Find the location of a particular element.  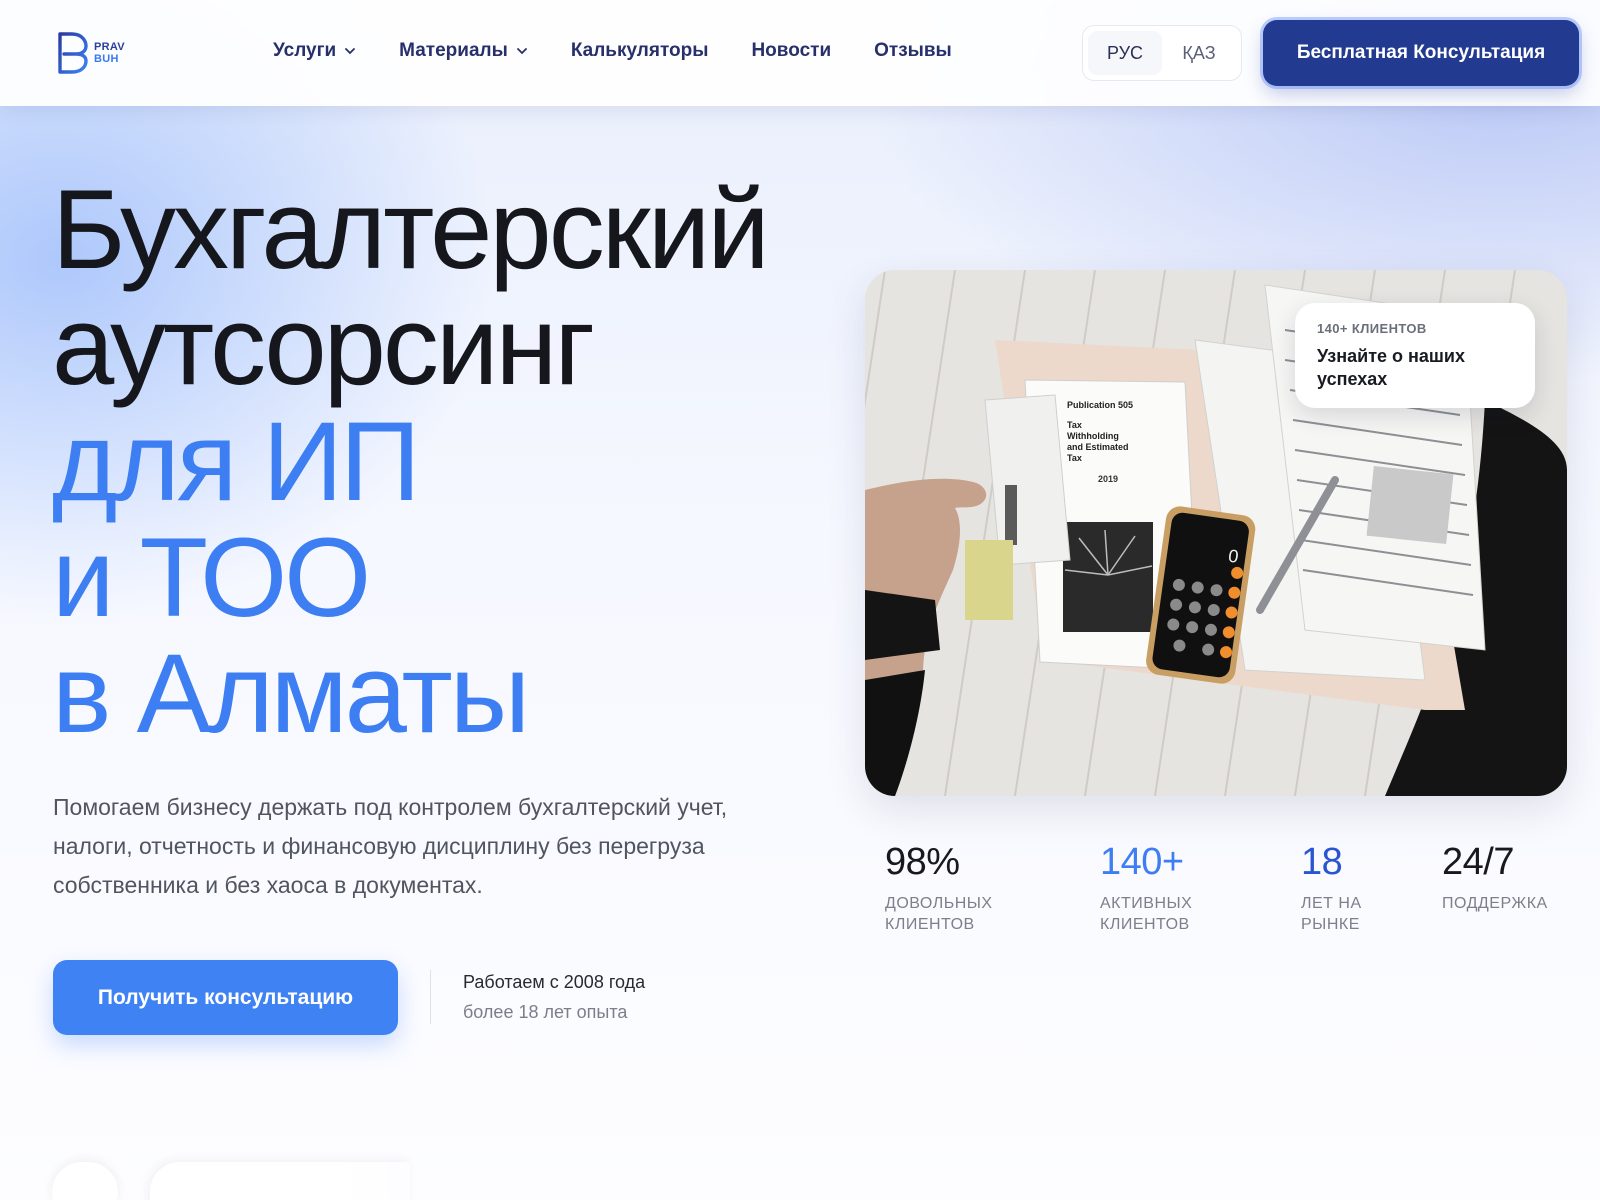

hero-title-line-accent: для ИП is located at coordinates (236, 461).